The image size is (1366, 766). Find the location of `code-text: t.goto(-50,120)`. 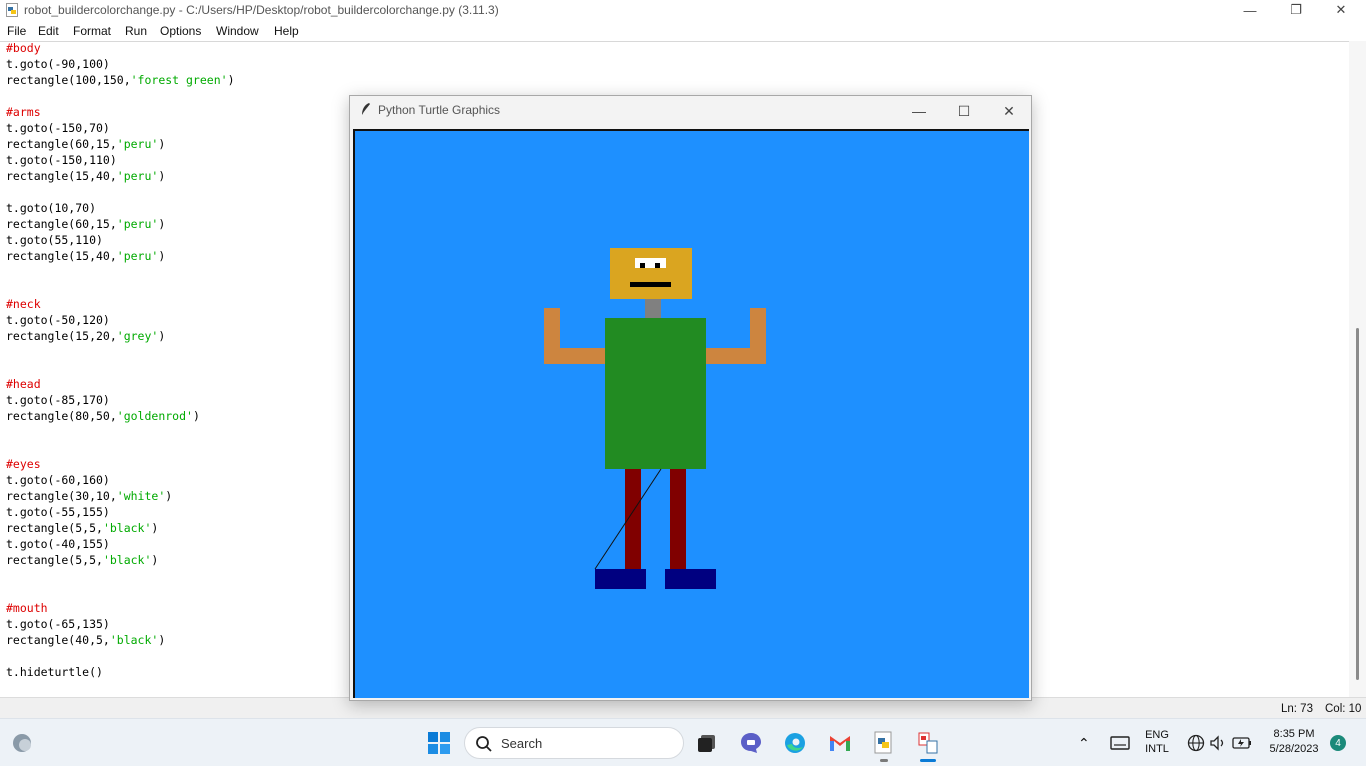

code-text: t.goto(-50,120) is located at coordinates (58, 320).